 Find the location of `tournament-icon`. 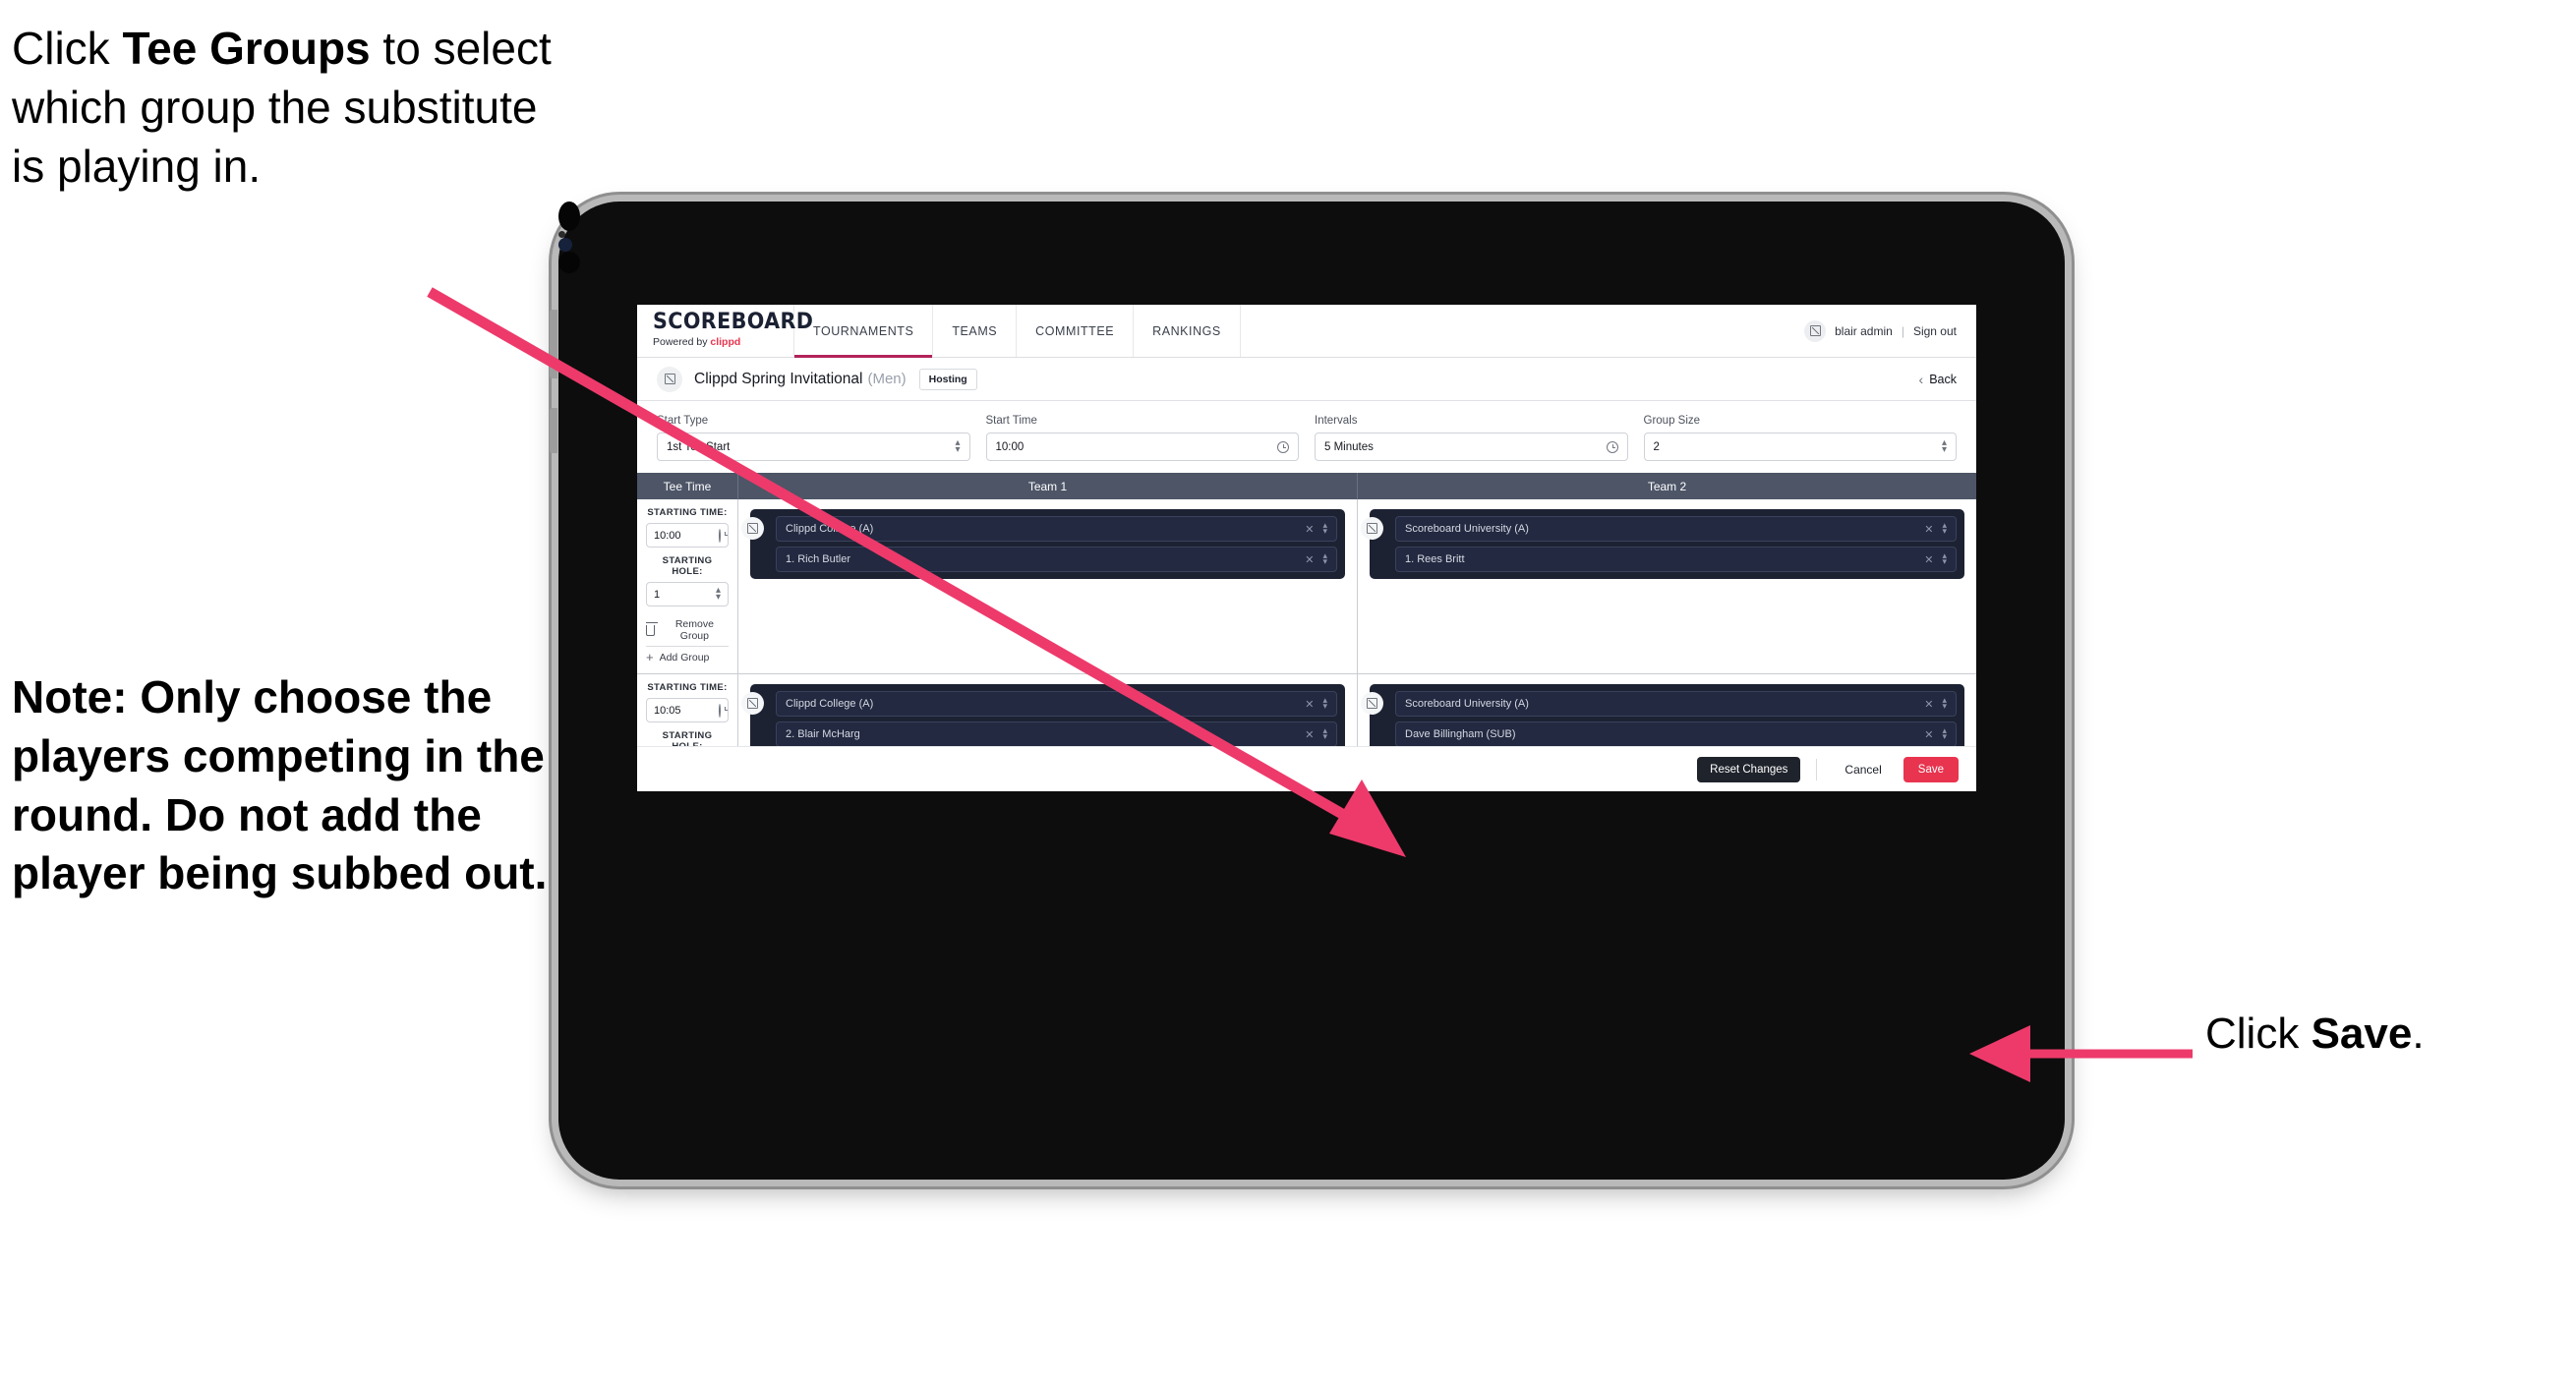

tournament-icon is located at coordinates (669, 379).